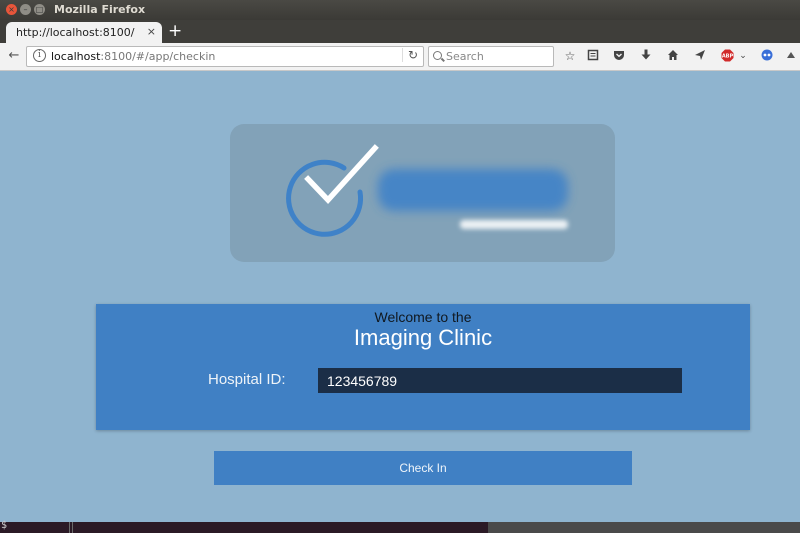 This screenshot has width=800, height=533. What do you see at coordinates (400, 10) in the screenshot?
I see `window-titlebar: × – □ Mozilla Firefox` at bounding box center [400, 10].